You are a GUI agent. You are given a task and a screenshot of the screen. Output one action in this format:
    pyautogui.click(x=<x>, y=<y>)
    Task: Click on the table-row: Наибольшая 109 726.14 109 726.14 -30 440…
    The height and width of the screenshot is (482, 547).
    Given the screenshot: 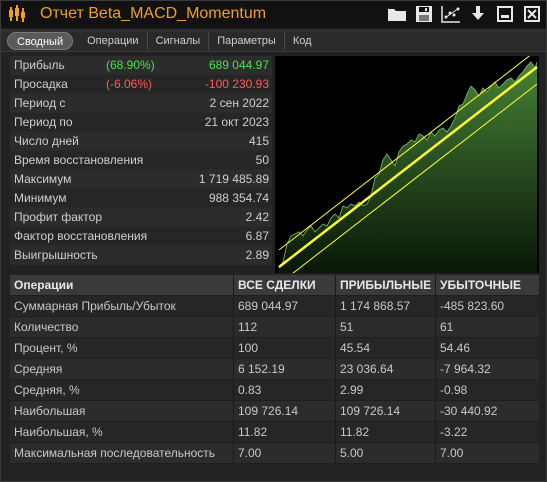 What is the action you would take?
    pyautogui.click(x=274, y=411)
    